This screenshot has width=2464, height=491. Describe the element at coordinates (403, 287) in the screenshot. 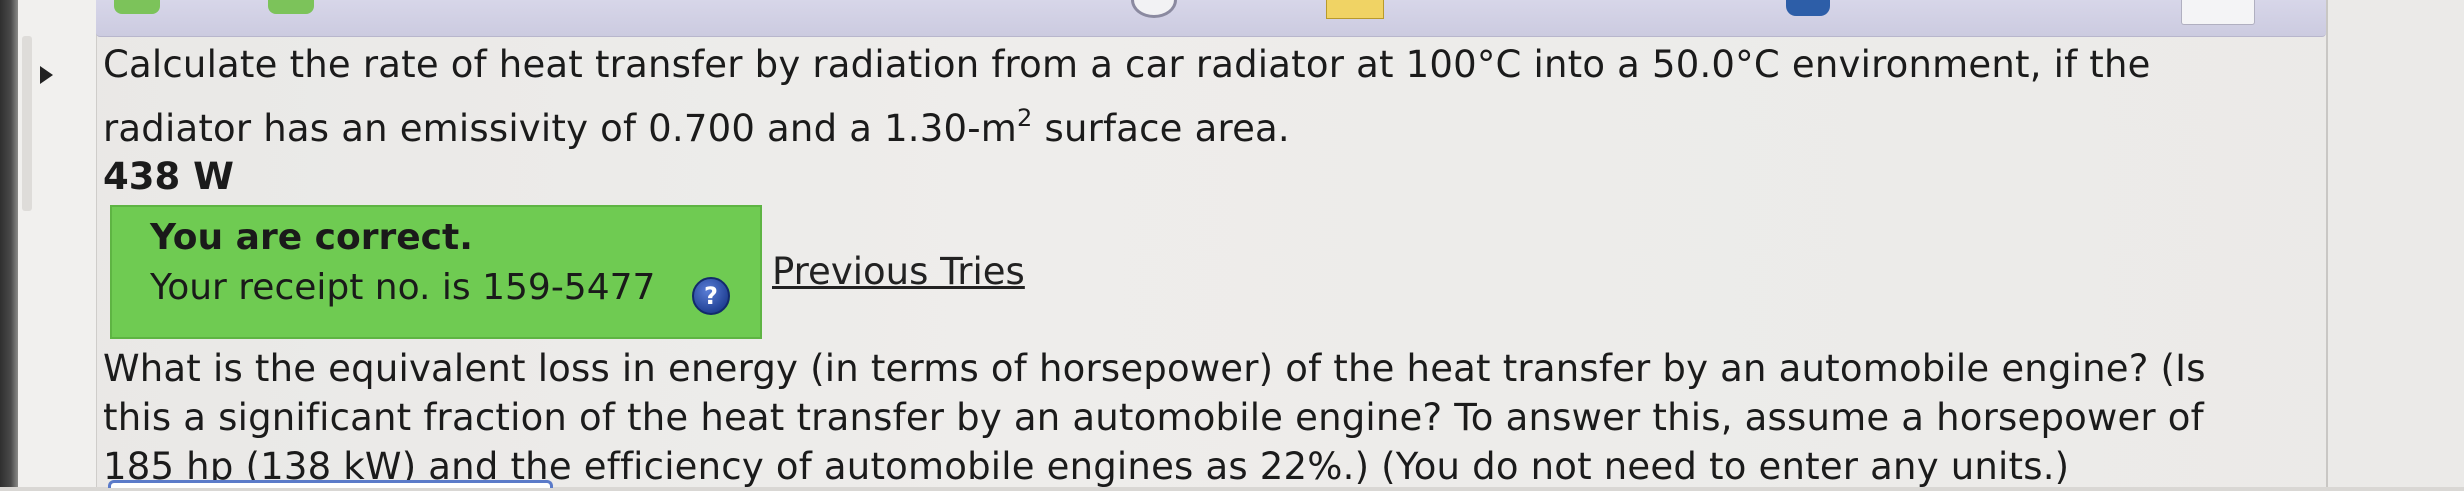

I see `receipt-number: Your receipt no. is 159-5477` at that location.